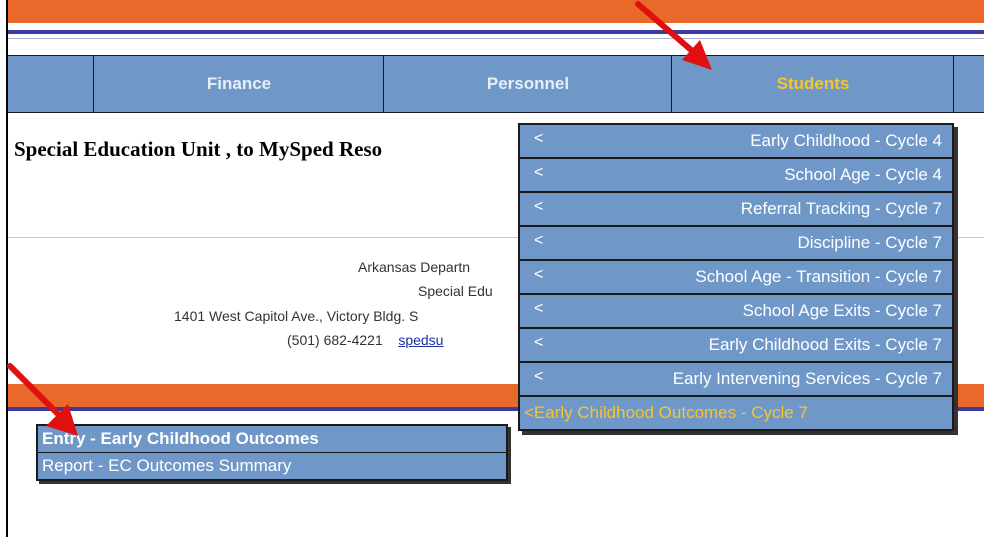 The height and width of the screenshot is (537, 984). Describe the element at coordinates (736, 413) in the screenshot. I see `dropdown-item-ec-outcomes-c7: <Early Childhood Outcomes - Cycle 7` at that location.